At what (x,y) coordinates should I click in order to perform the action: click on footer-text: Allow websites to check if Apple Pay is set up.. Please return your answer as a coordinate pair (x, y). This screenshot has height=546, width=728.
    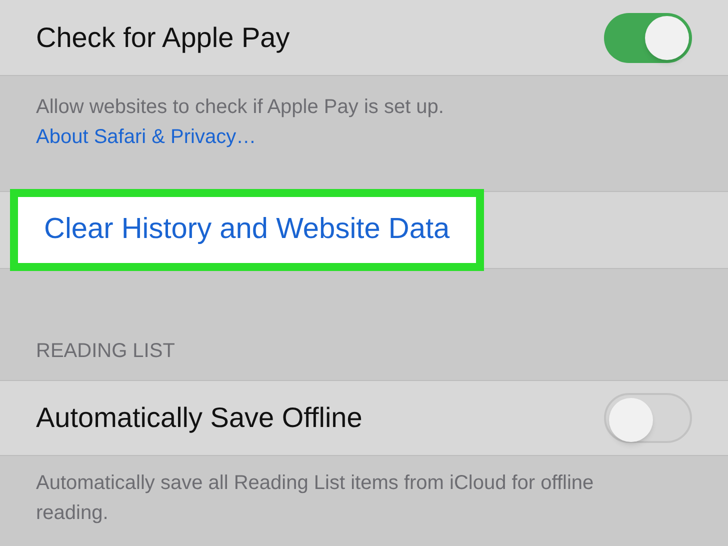
    Looking at the image, I should click on (240, 107).